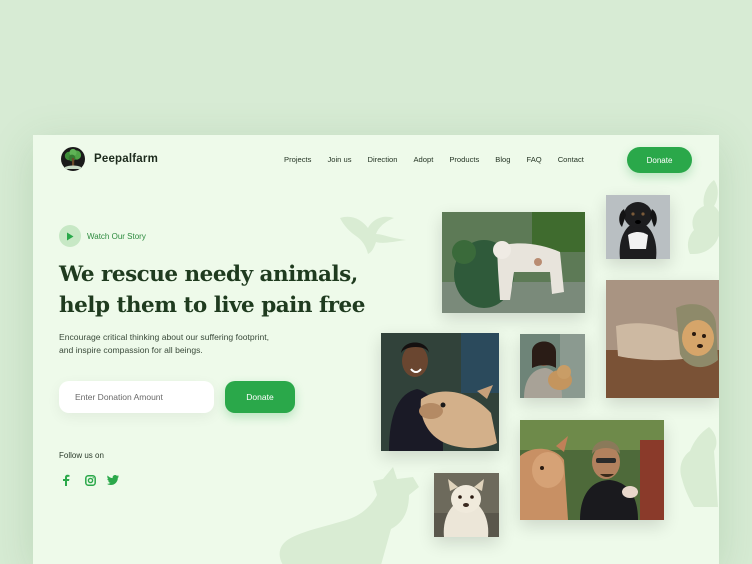  What do you see at coordinates (703, 217) in the screenshot?
I see `rabbit-silhouette-icon` at bounding box center [703, 217].